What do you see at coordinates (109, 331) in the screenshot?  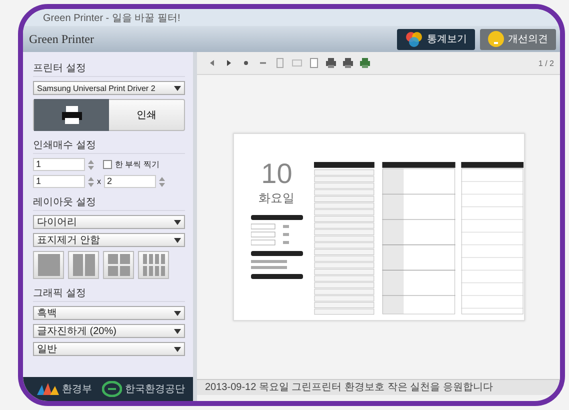 I see `dropdown: 글자진하게 (20%)` at bounding box center [109, 331].